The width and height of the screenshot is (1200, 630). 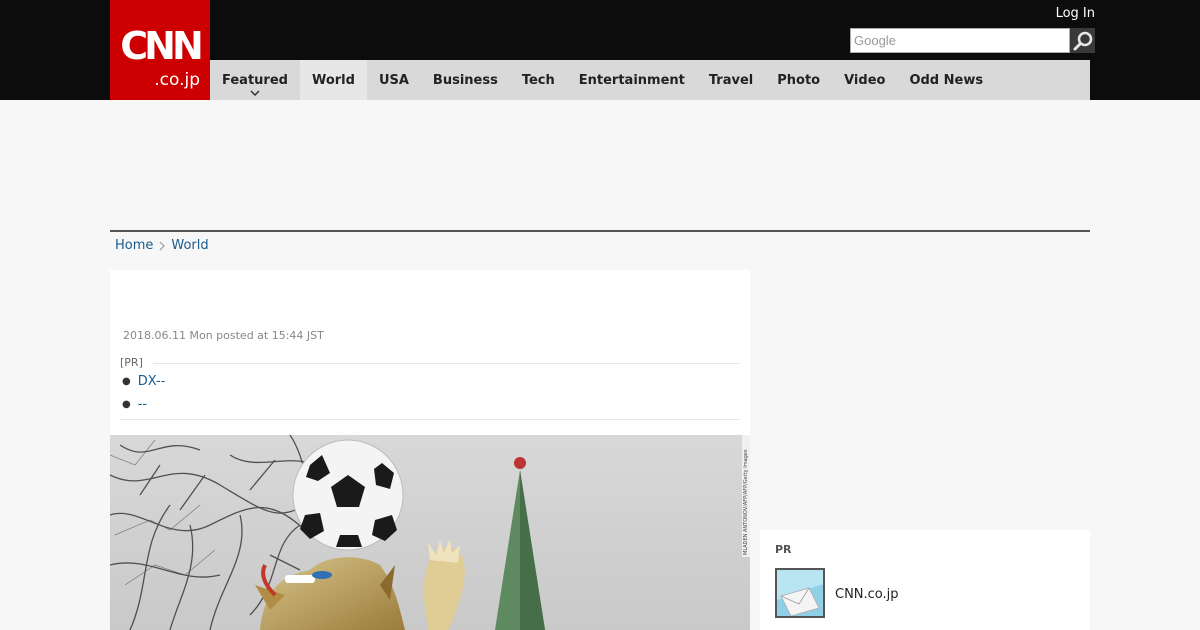 I want to click on ad-divider, so click(x=600, y=231).